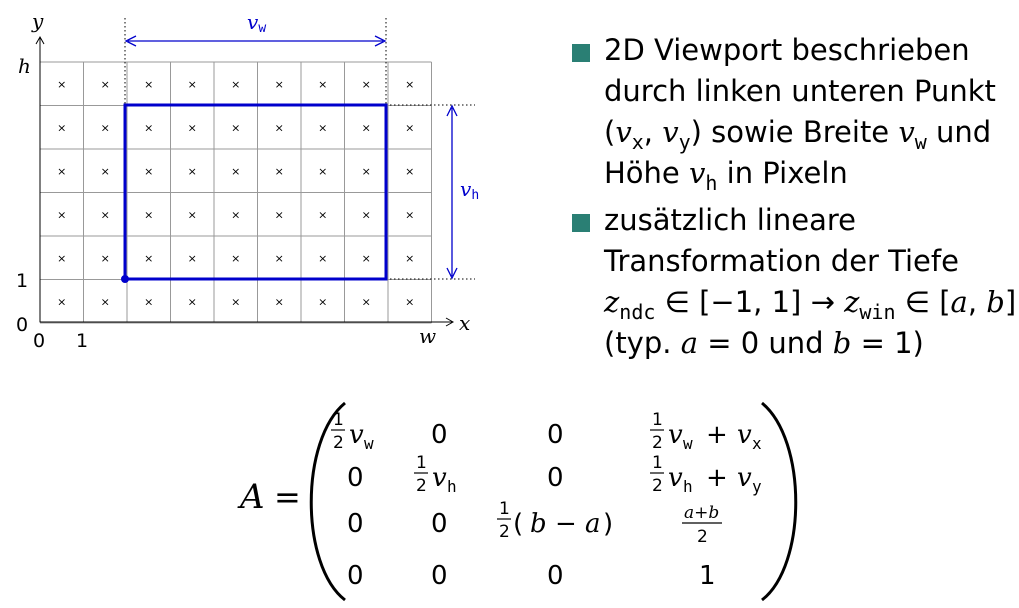  Describe the element at coordinates (555, 435) in the screenshot. I see `cell-1-3: 0` at that location.